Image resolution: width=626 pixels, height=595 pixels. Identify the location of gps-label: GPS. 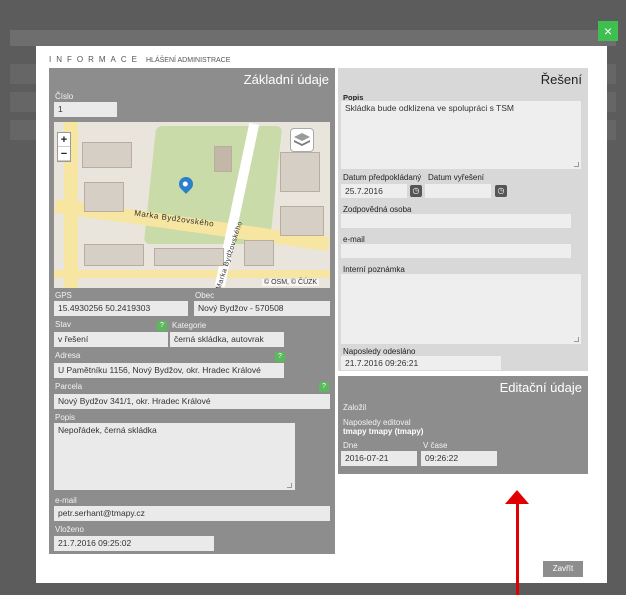
(63, 295).